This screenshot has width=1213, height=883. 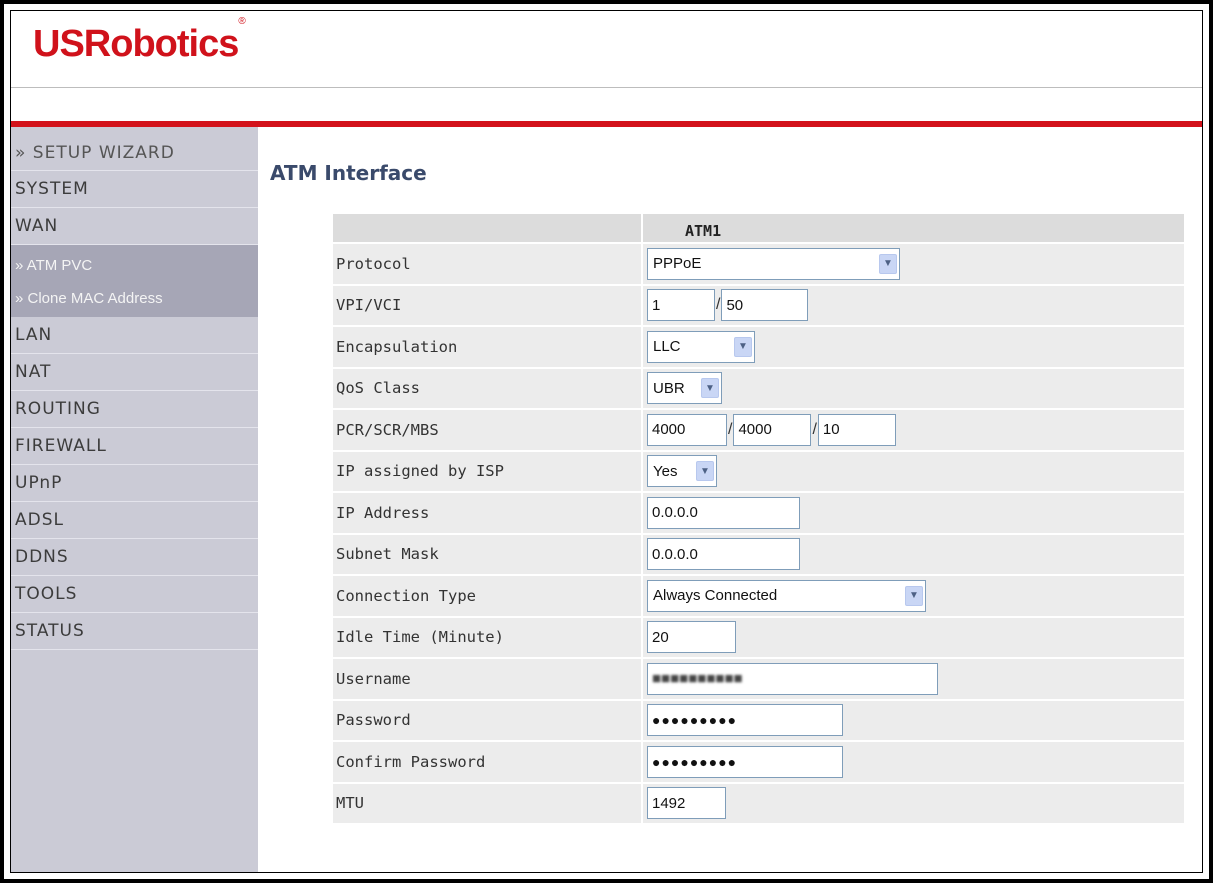 I want to click on username-input: ■■■■■■■■■■, so click(x=792, y=678).